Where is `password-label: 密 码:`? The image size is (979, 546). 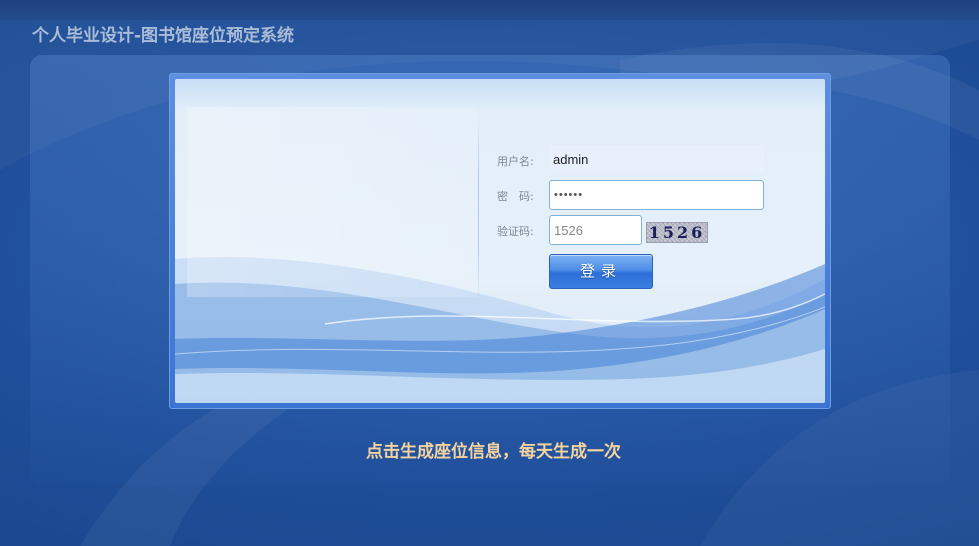 password-label: 密 码: is located at coordinates (515, 196).